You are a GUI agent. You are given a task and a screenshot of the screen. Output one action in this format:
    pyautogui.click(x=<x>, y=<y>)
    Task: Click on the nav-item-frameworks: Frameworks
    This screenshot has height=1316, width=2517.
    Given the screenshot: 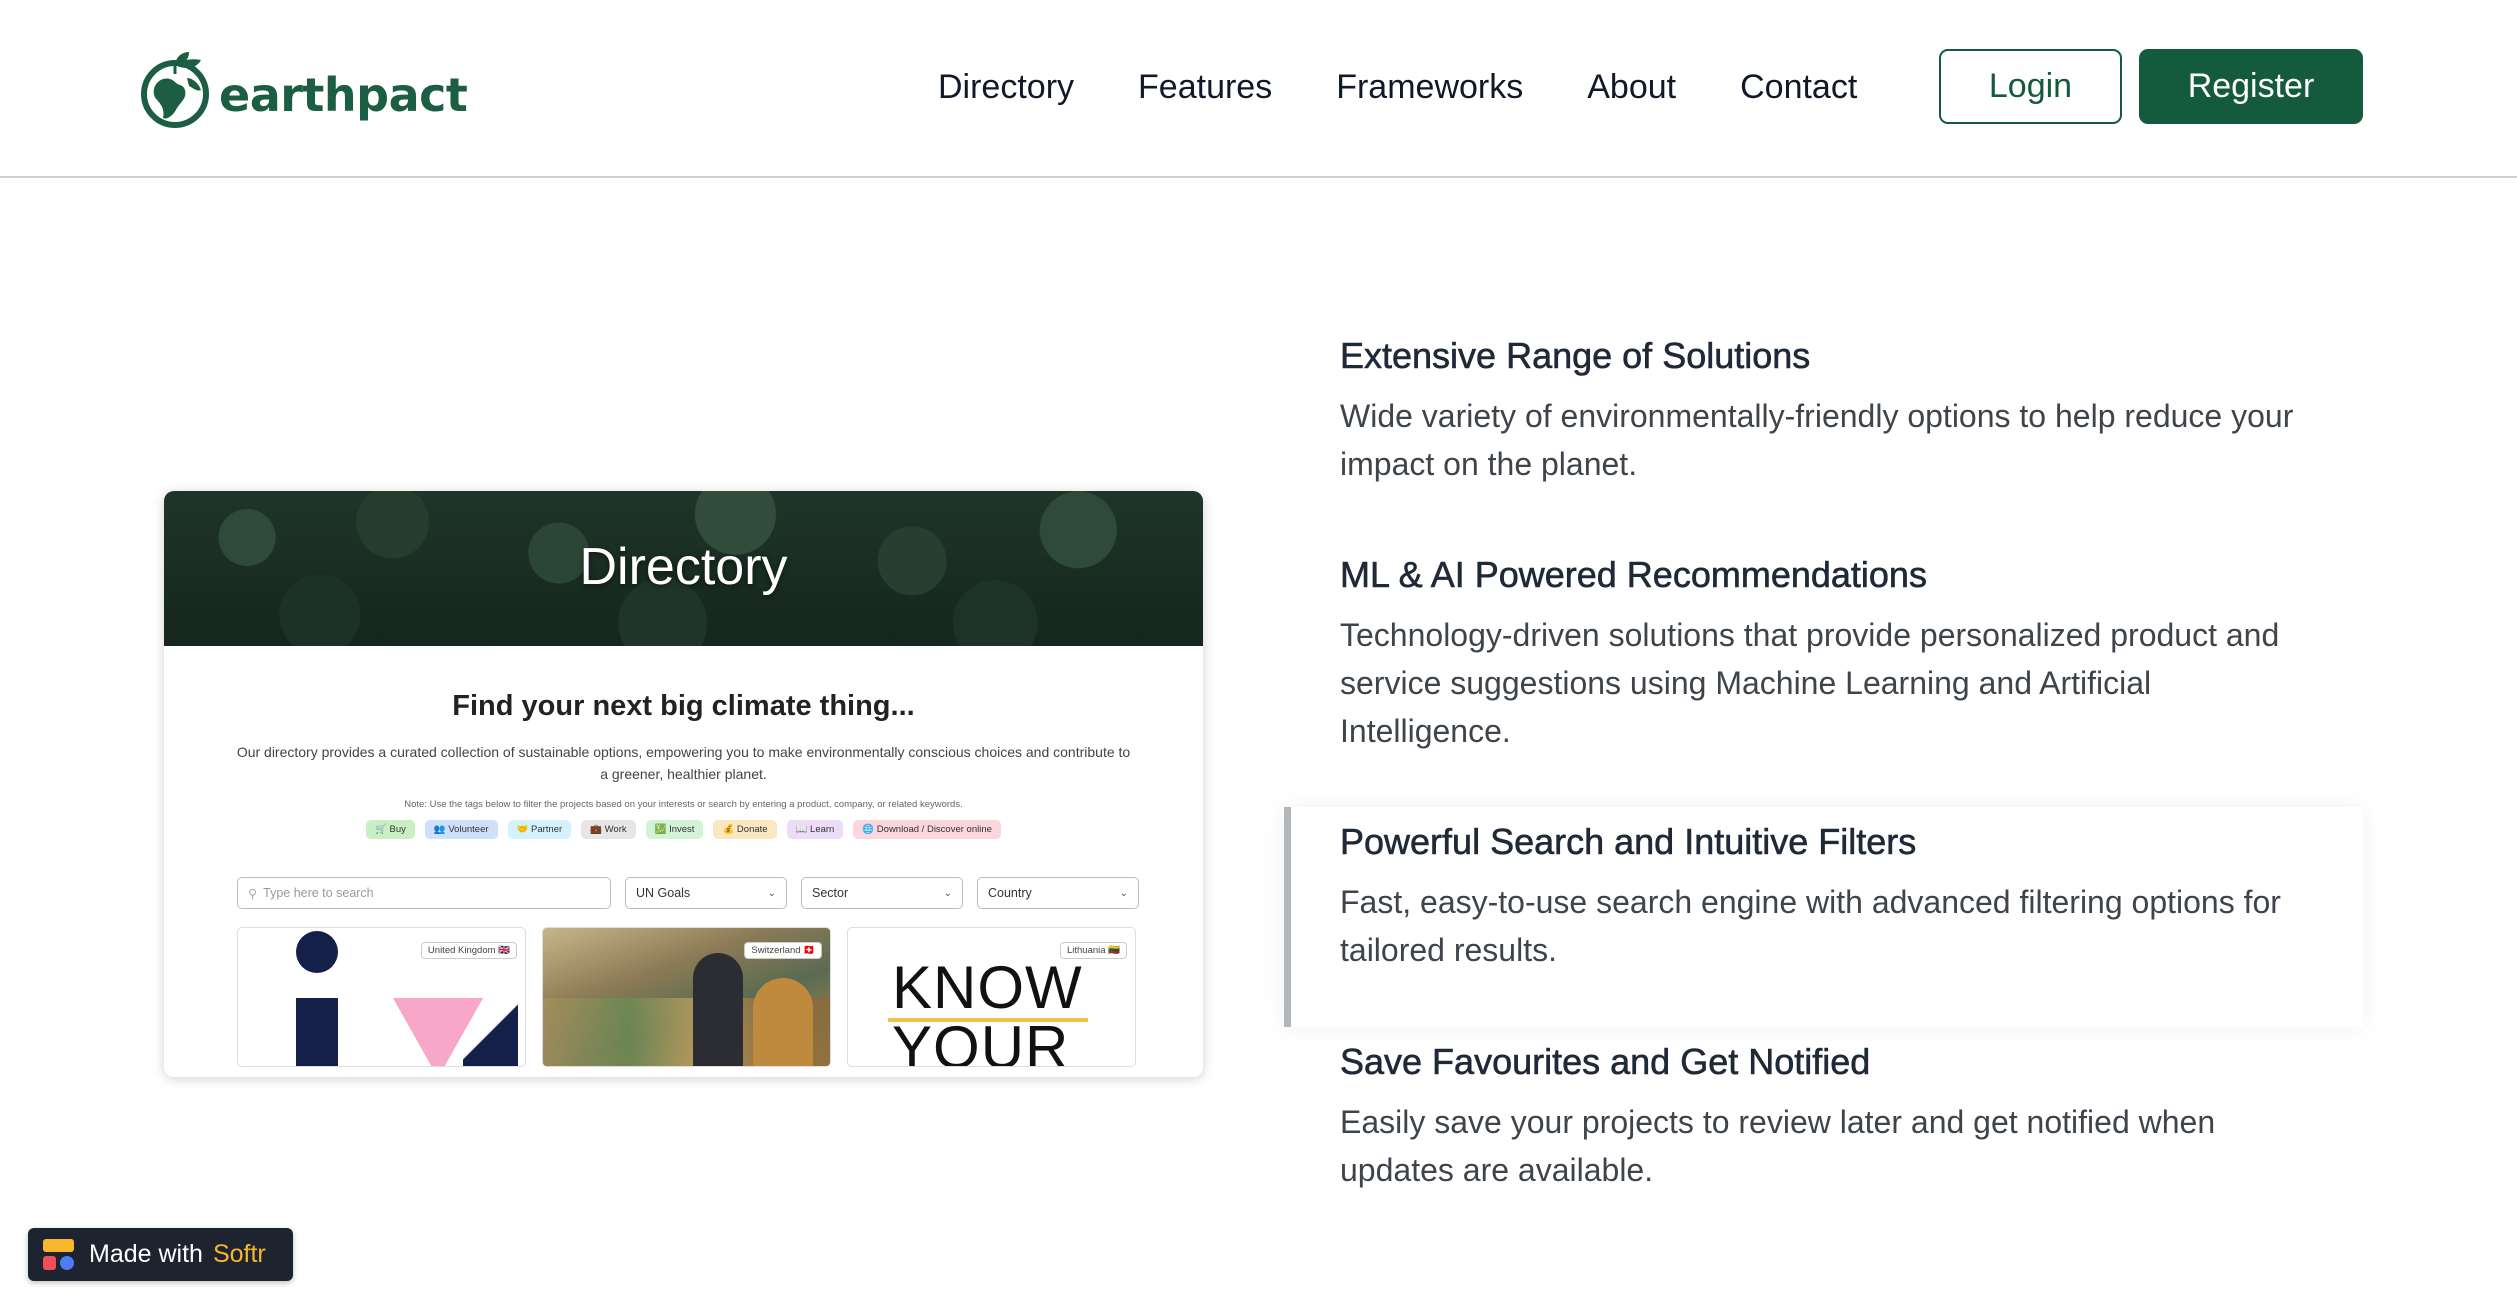 What is the action you would take?
    pyautogui.click(x=1429, y=87)
    